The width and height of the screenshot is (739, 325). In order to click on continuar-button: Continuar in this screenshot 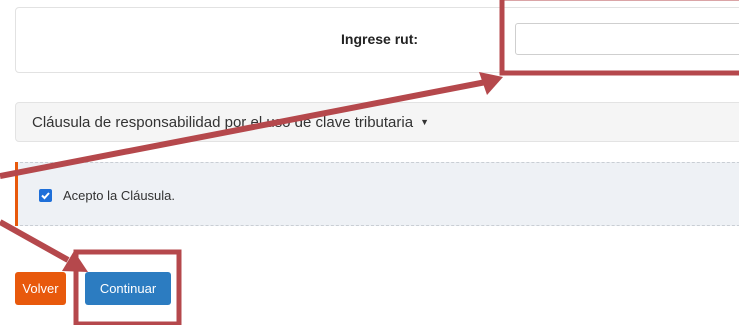, I will do `click(128, 288)`.